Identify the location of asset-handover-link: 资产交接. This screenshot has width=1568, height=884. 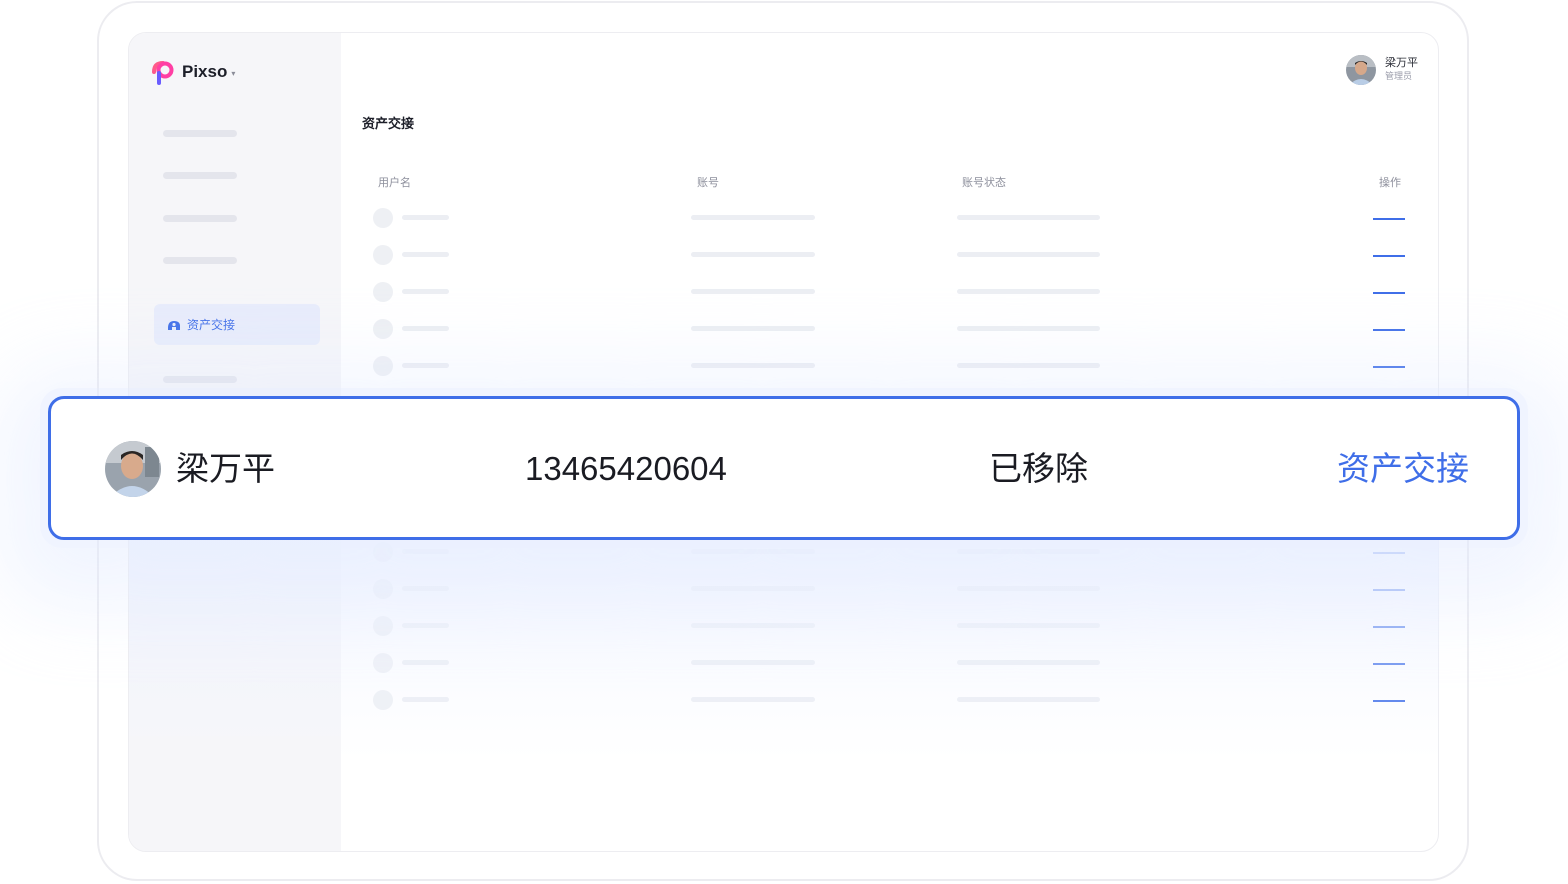
(1403, 469).